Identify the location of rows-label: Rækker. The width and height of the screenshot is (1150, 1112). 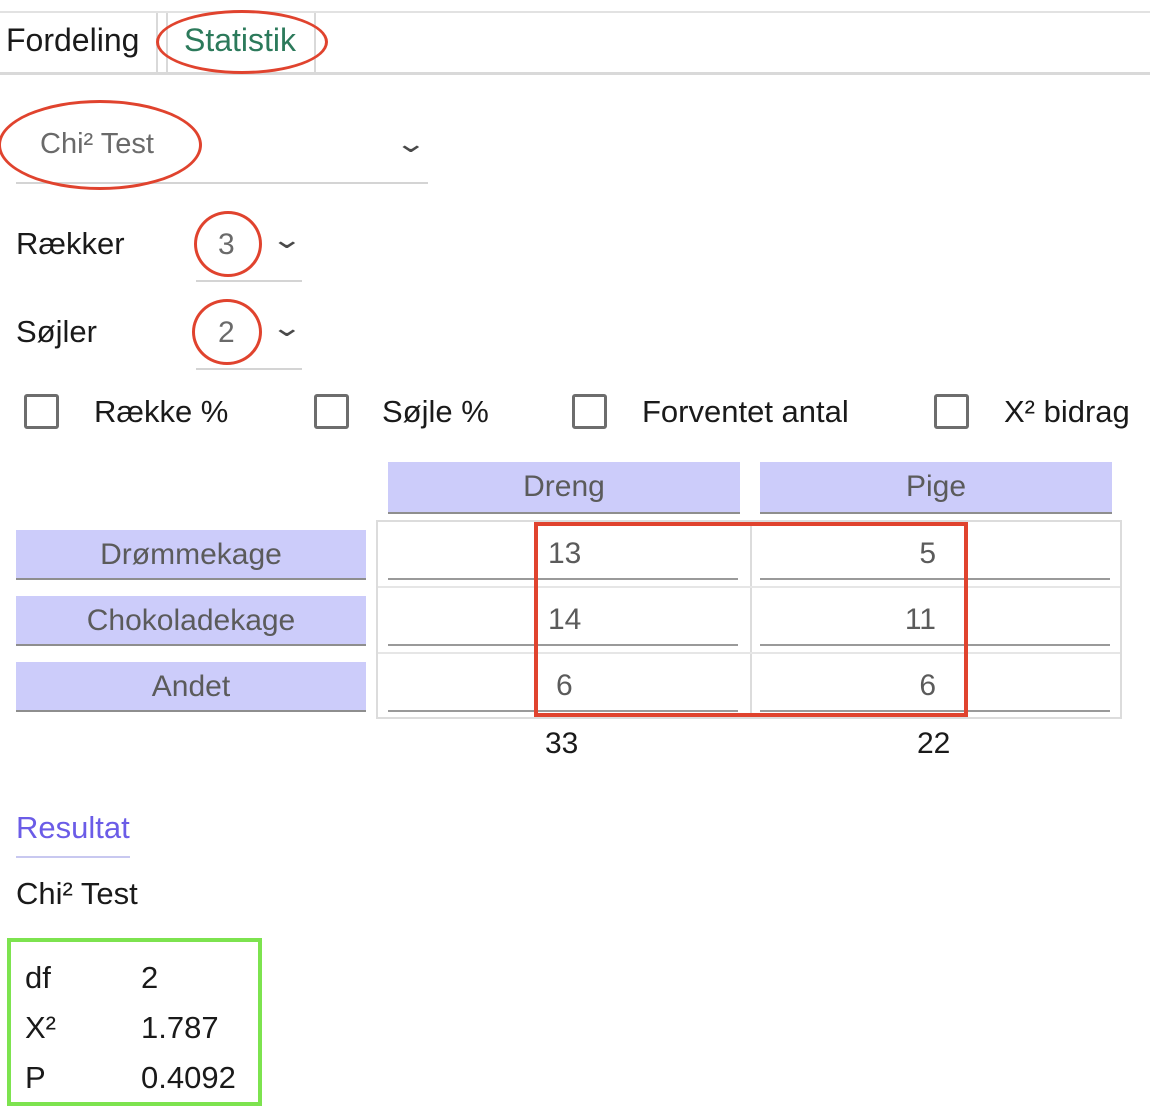
(70, 243).